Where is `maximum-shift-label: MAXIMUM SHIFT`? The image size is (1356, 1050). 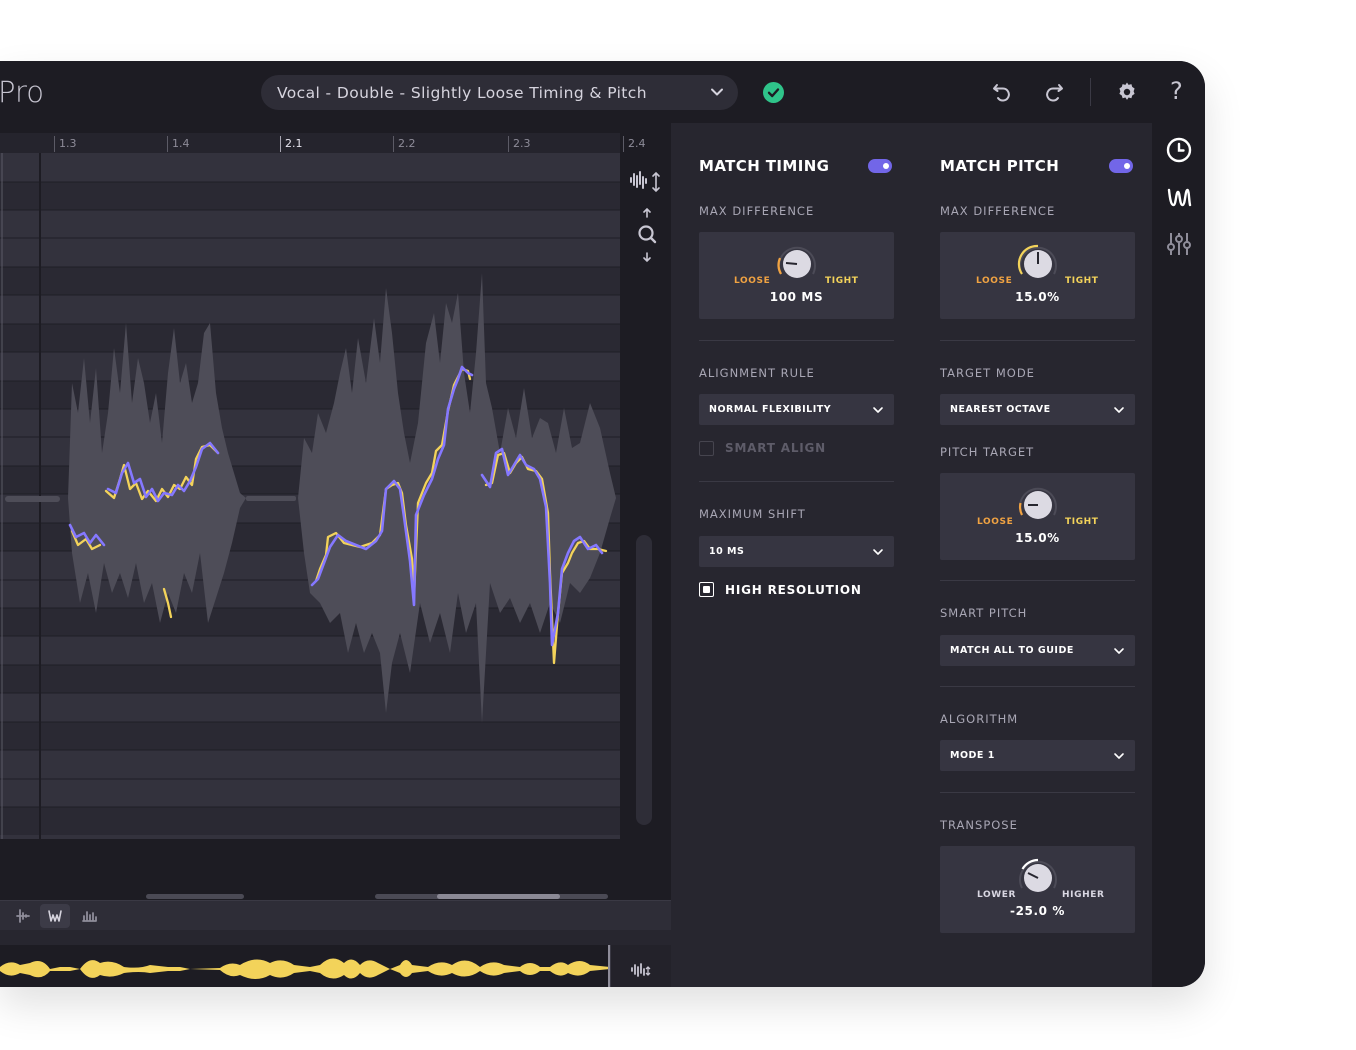
maximum-shift-label: MAXIMUM SHIFT is located at coordinates (752, 514).